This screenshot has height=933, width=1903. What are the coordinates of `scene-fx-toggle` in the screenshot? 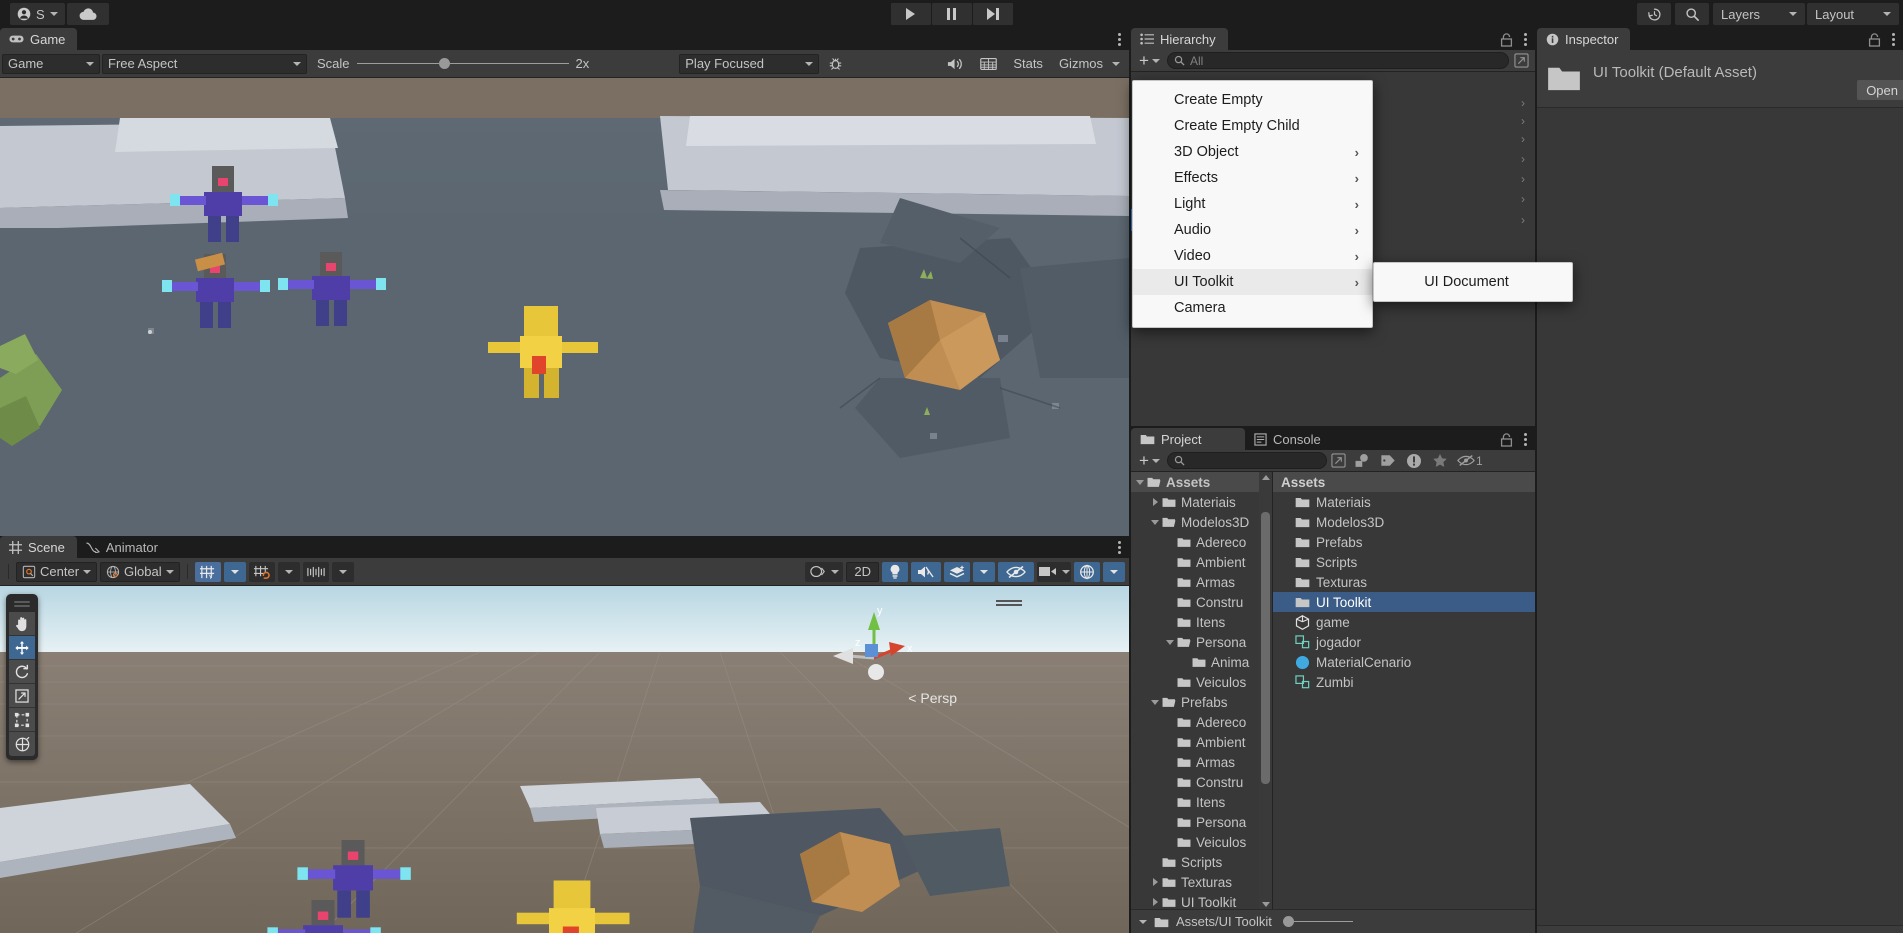 It's located at (957, 571).